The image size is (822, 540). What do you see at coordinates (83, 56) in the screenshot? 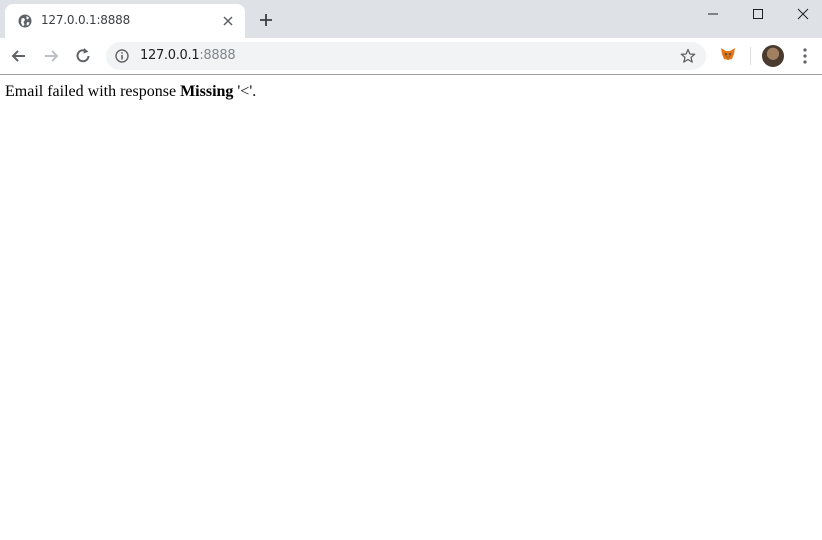
I see `reload-icon` at bounding box center [83, 56].